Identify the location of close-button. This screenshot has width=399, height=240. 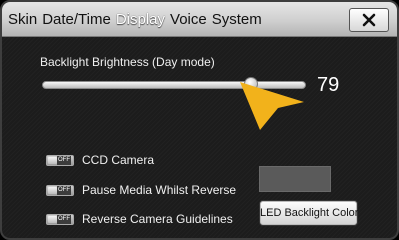
(369, 20).